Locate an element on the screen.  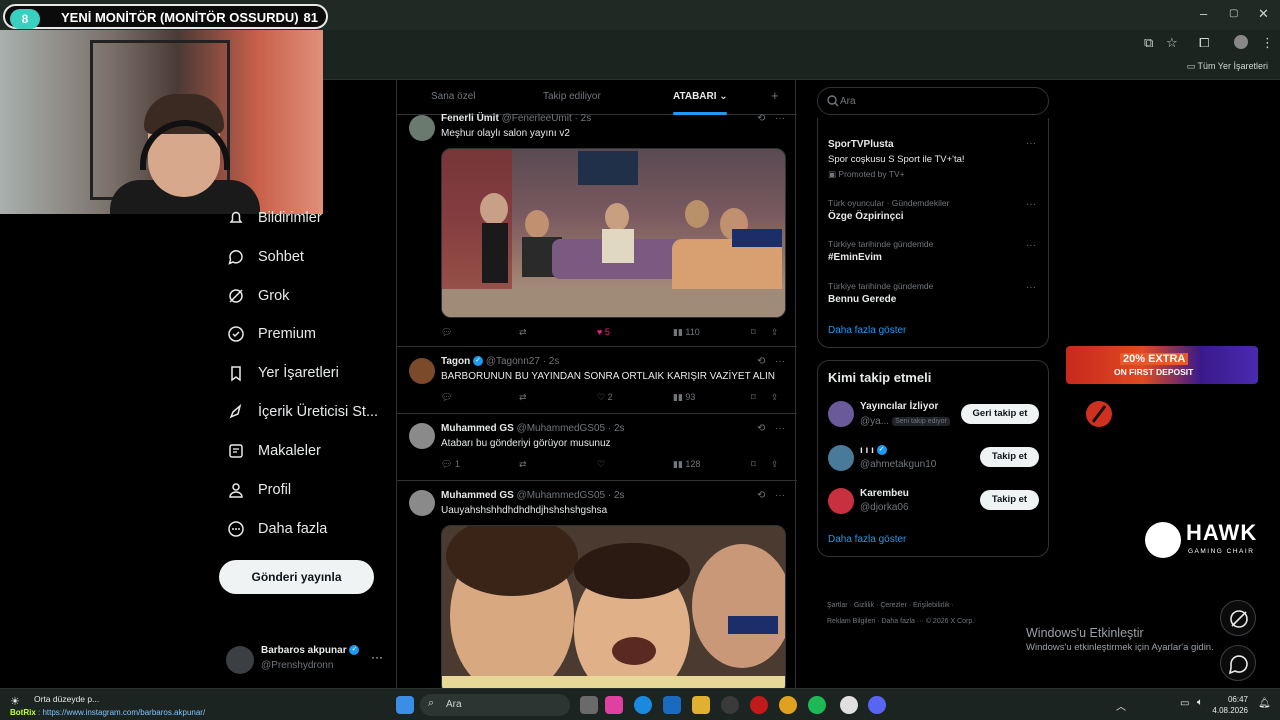
network-icon: ▭ is located at coordinates (1184, 703).